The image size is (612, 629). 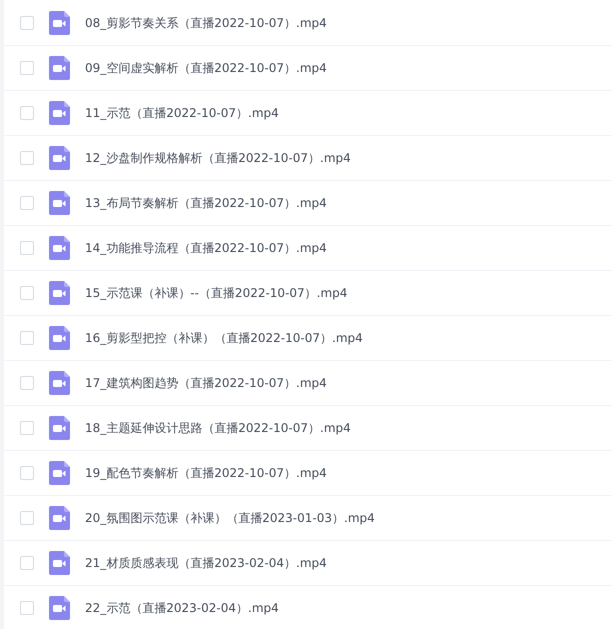 What do you see at coordinates (218, 158) in the screenshot?
I see `file-name: 12_沙盘制作规格解析（直播2022-10-07）.mp4` at bounding box center [218, 158].